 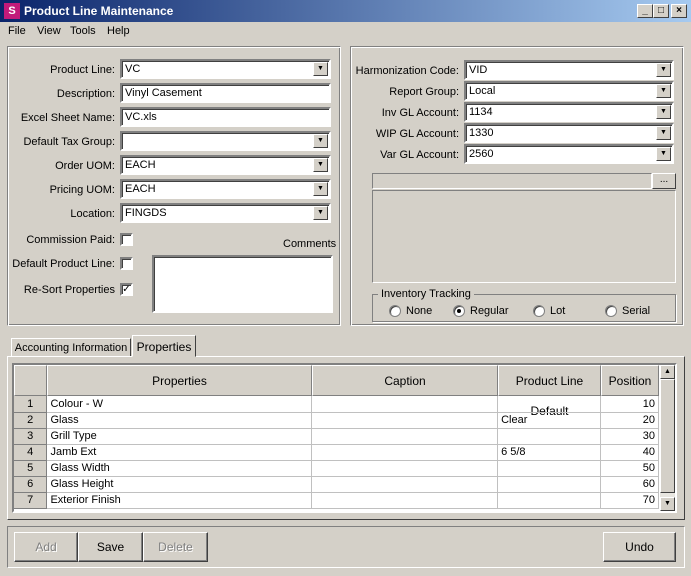 What do you see at coordinates (524, 236) in the screenshot?
I see `preview-area` at bounding box center [524, 236].